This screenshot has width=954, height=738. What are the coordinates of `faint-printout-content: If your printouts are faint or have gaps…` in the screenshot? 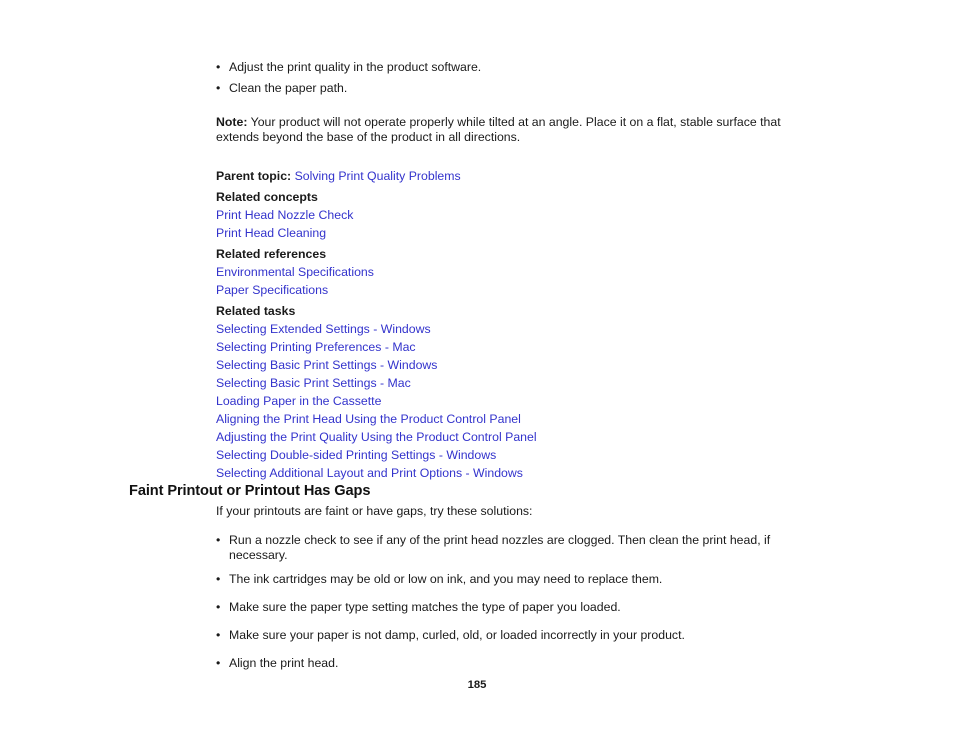 It's located at (518, 587).